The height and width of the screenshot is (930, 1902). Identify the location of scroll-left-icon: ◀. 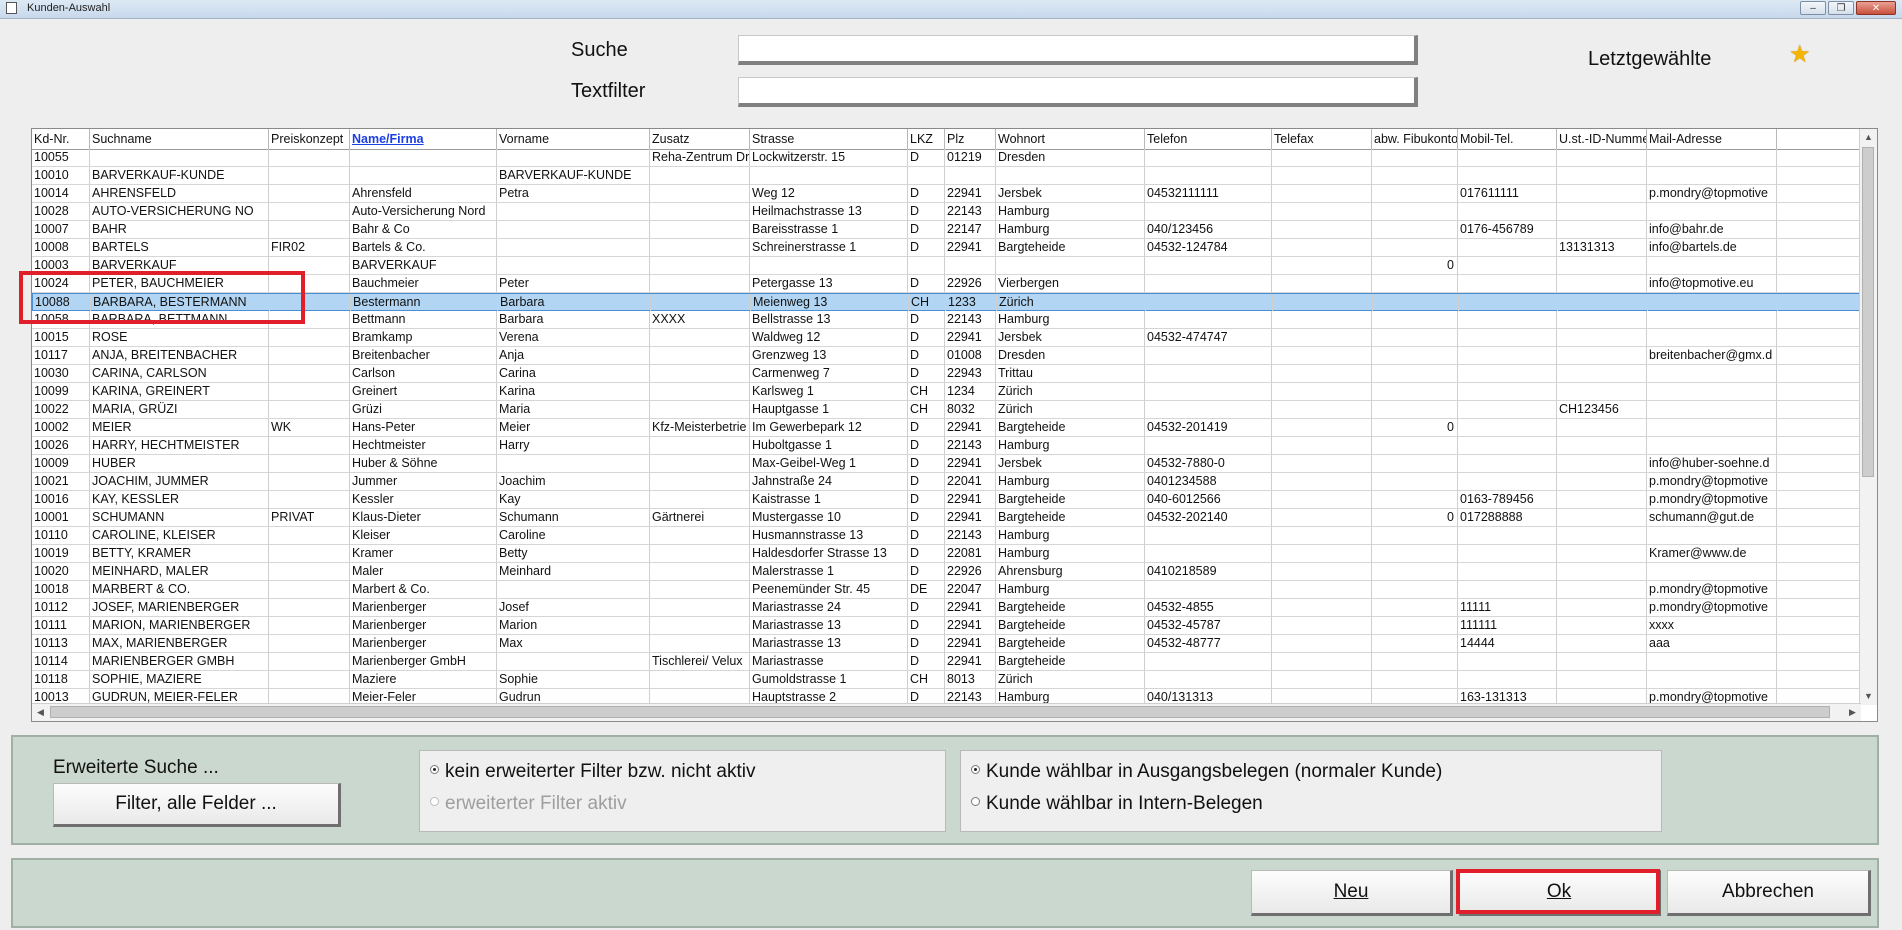
(40, 712).